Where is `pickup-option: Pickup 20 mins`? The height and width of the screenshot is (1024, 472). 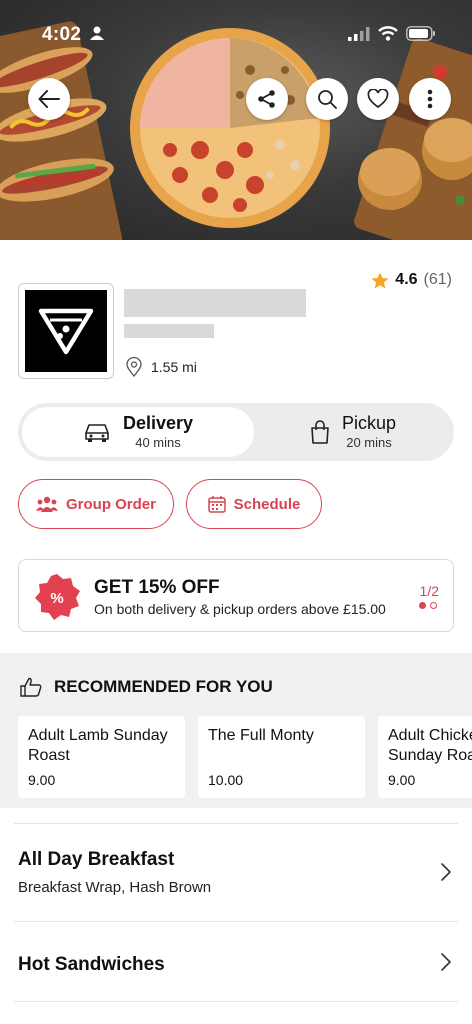
pickup-option: Pickup 20 mins is located at coordinates (353, 432).